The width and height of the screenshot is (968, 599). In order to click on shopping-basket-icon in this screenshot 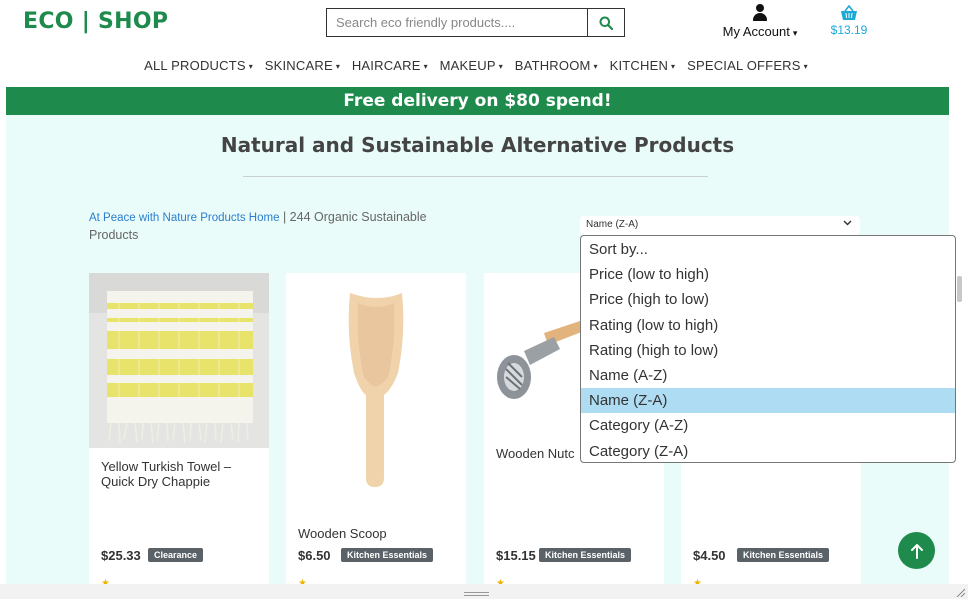, I will do `click(849, 12)`.